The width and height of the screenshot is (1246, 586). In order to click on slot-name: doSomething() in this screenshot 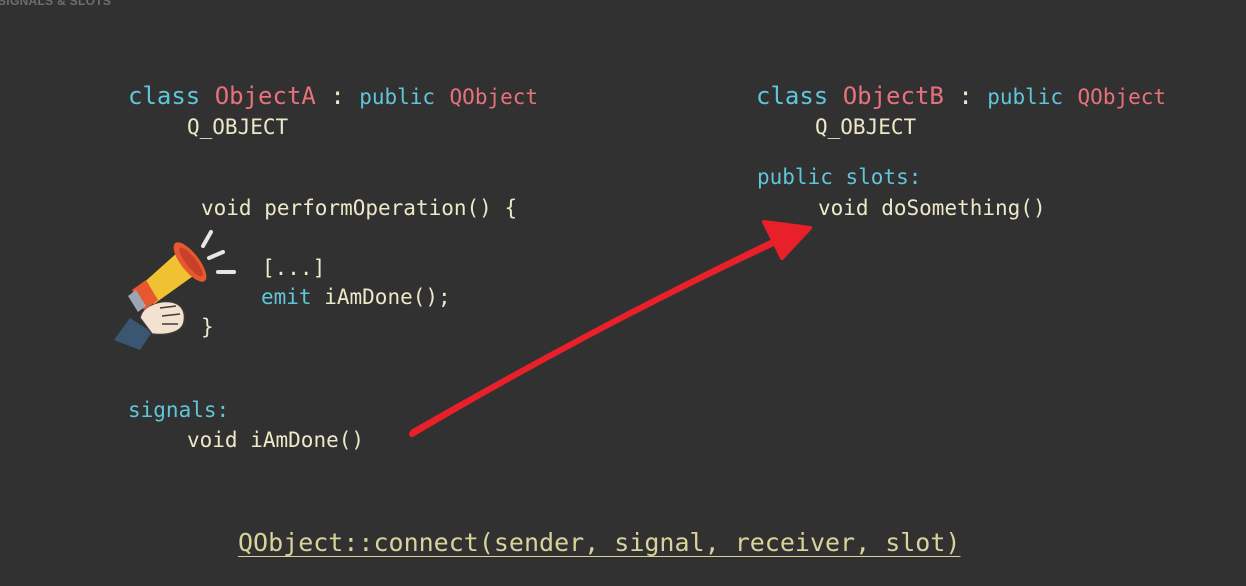, I will do `click(963, 208)`.